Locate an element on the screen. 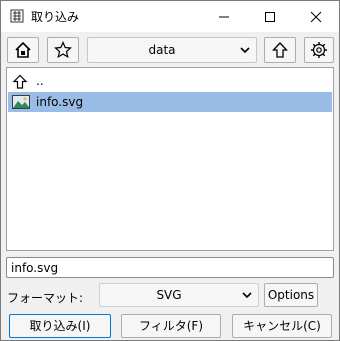 The image size is (340, 341). image-file-icon is located at coordinates (21, 102).